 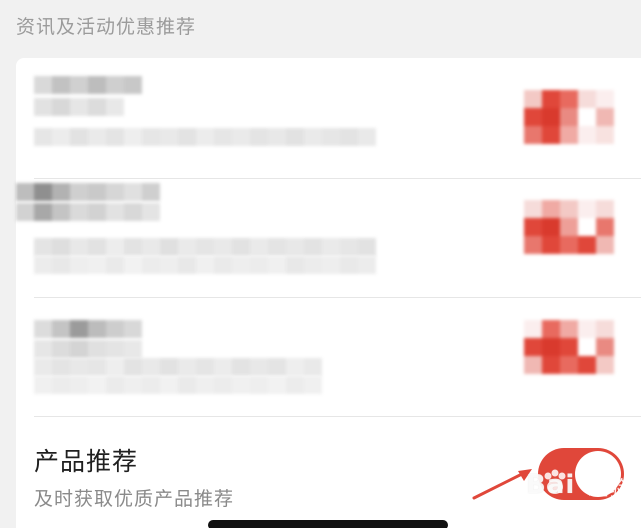 I want to click on watermark-brand-cn: 经验, so click(x=608, y=488).